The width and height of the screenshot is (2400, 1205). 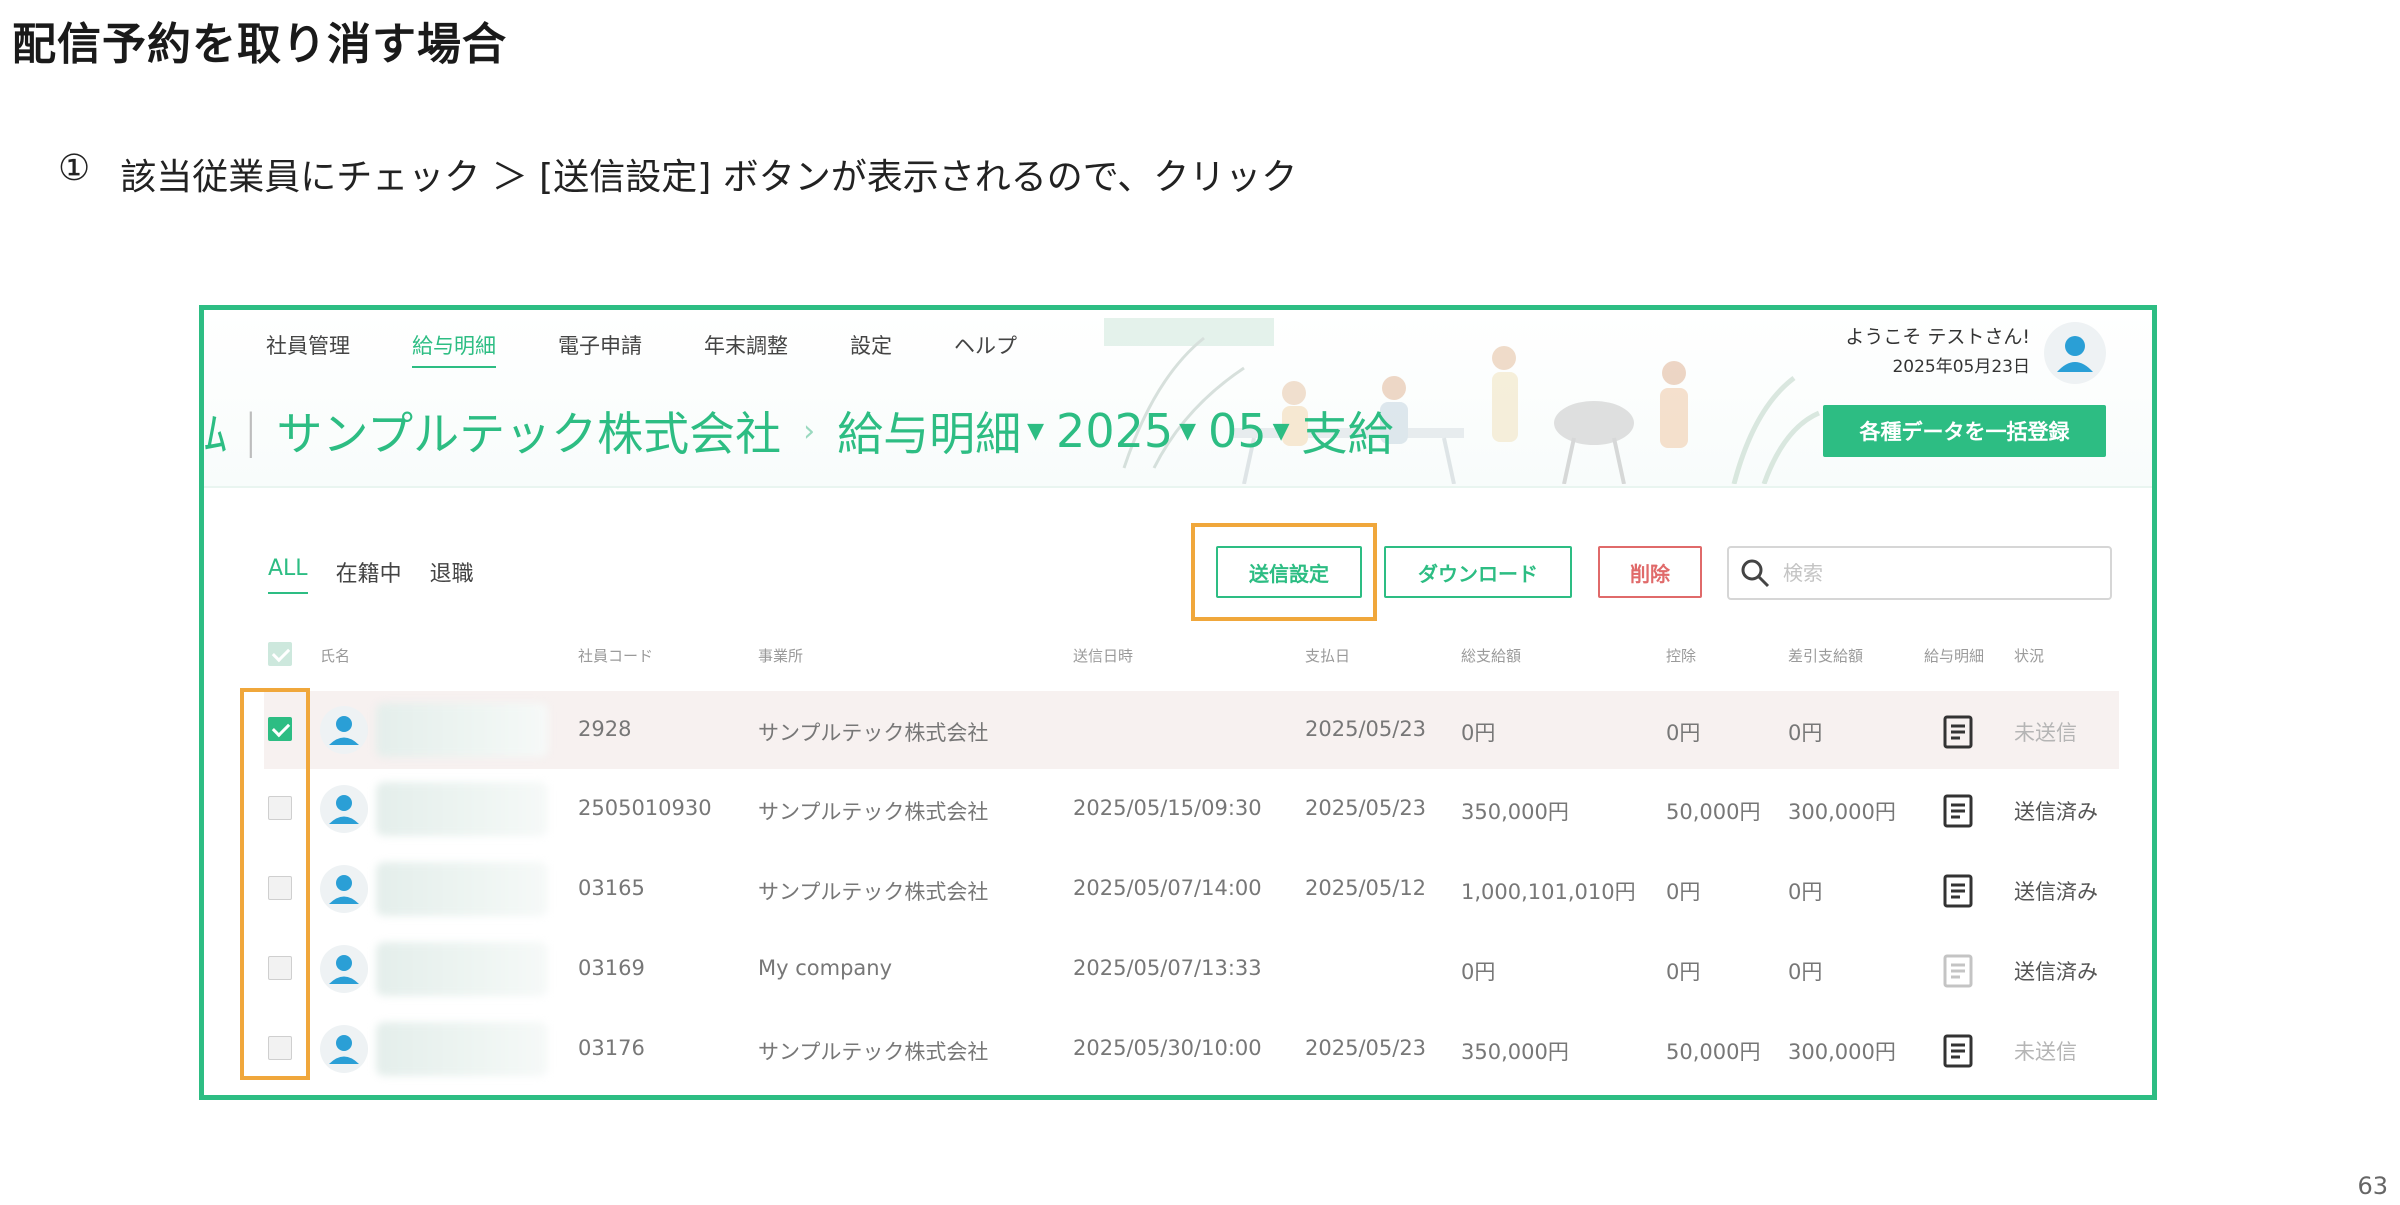 What do you see at coordinates (1954, 656) in the screenshot?
I see `header-payslip: 給与明細` at bounding box center [1954, 656].